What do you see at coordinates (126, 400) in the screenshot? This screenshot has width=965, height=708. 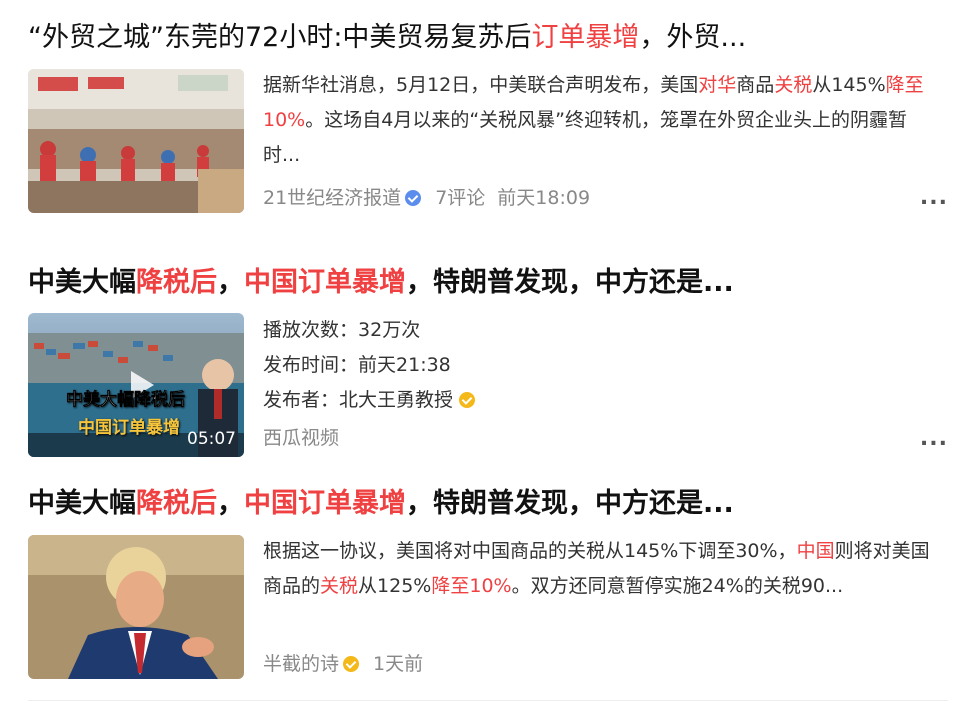 I see `video-overlay-title: 中美大幅降税后` at bounding box center [126, 400].